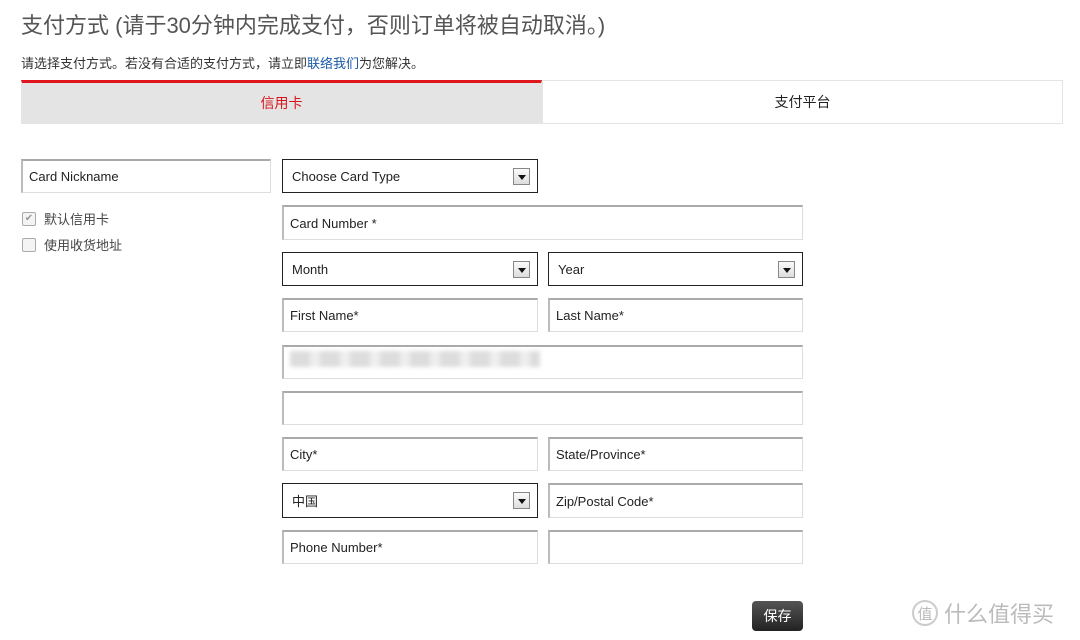 The height and width of the screenshot is (640, 1080). I want to click on watermark: 值什么值得买, so click(983, 613).